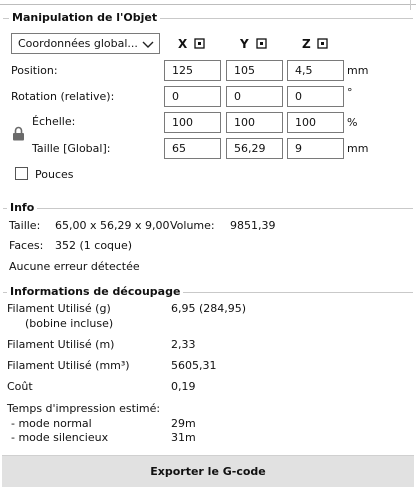 Image resolution: width=416 pixels, height=487 pixels. What do you see at coordinates (68, 365) in the screenshot?
I see `filament-mm3-label: Filament Utilisé (mm³)` at bounding box center [68, 365].